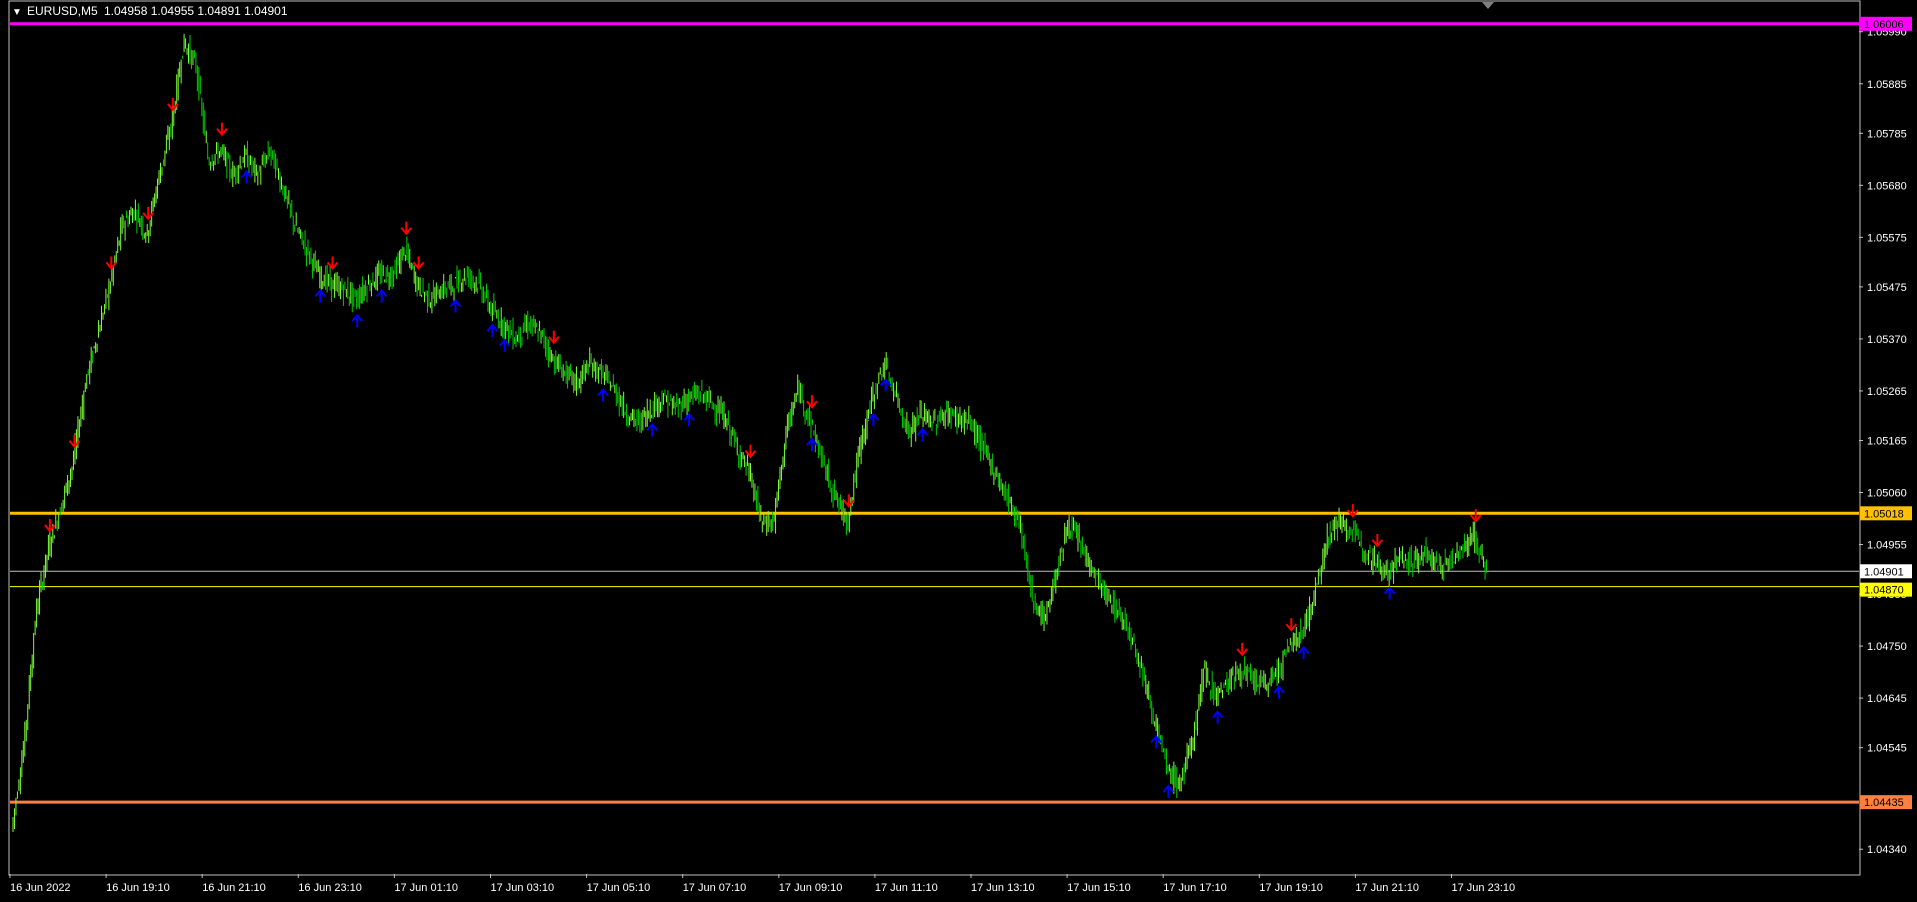 This screenshot has height=902, width=1917. Describe the element at coordinates (1003, 888) in the screenshot. I see `x-tick-label: 17 Jun 13:10` at that location.